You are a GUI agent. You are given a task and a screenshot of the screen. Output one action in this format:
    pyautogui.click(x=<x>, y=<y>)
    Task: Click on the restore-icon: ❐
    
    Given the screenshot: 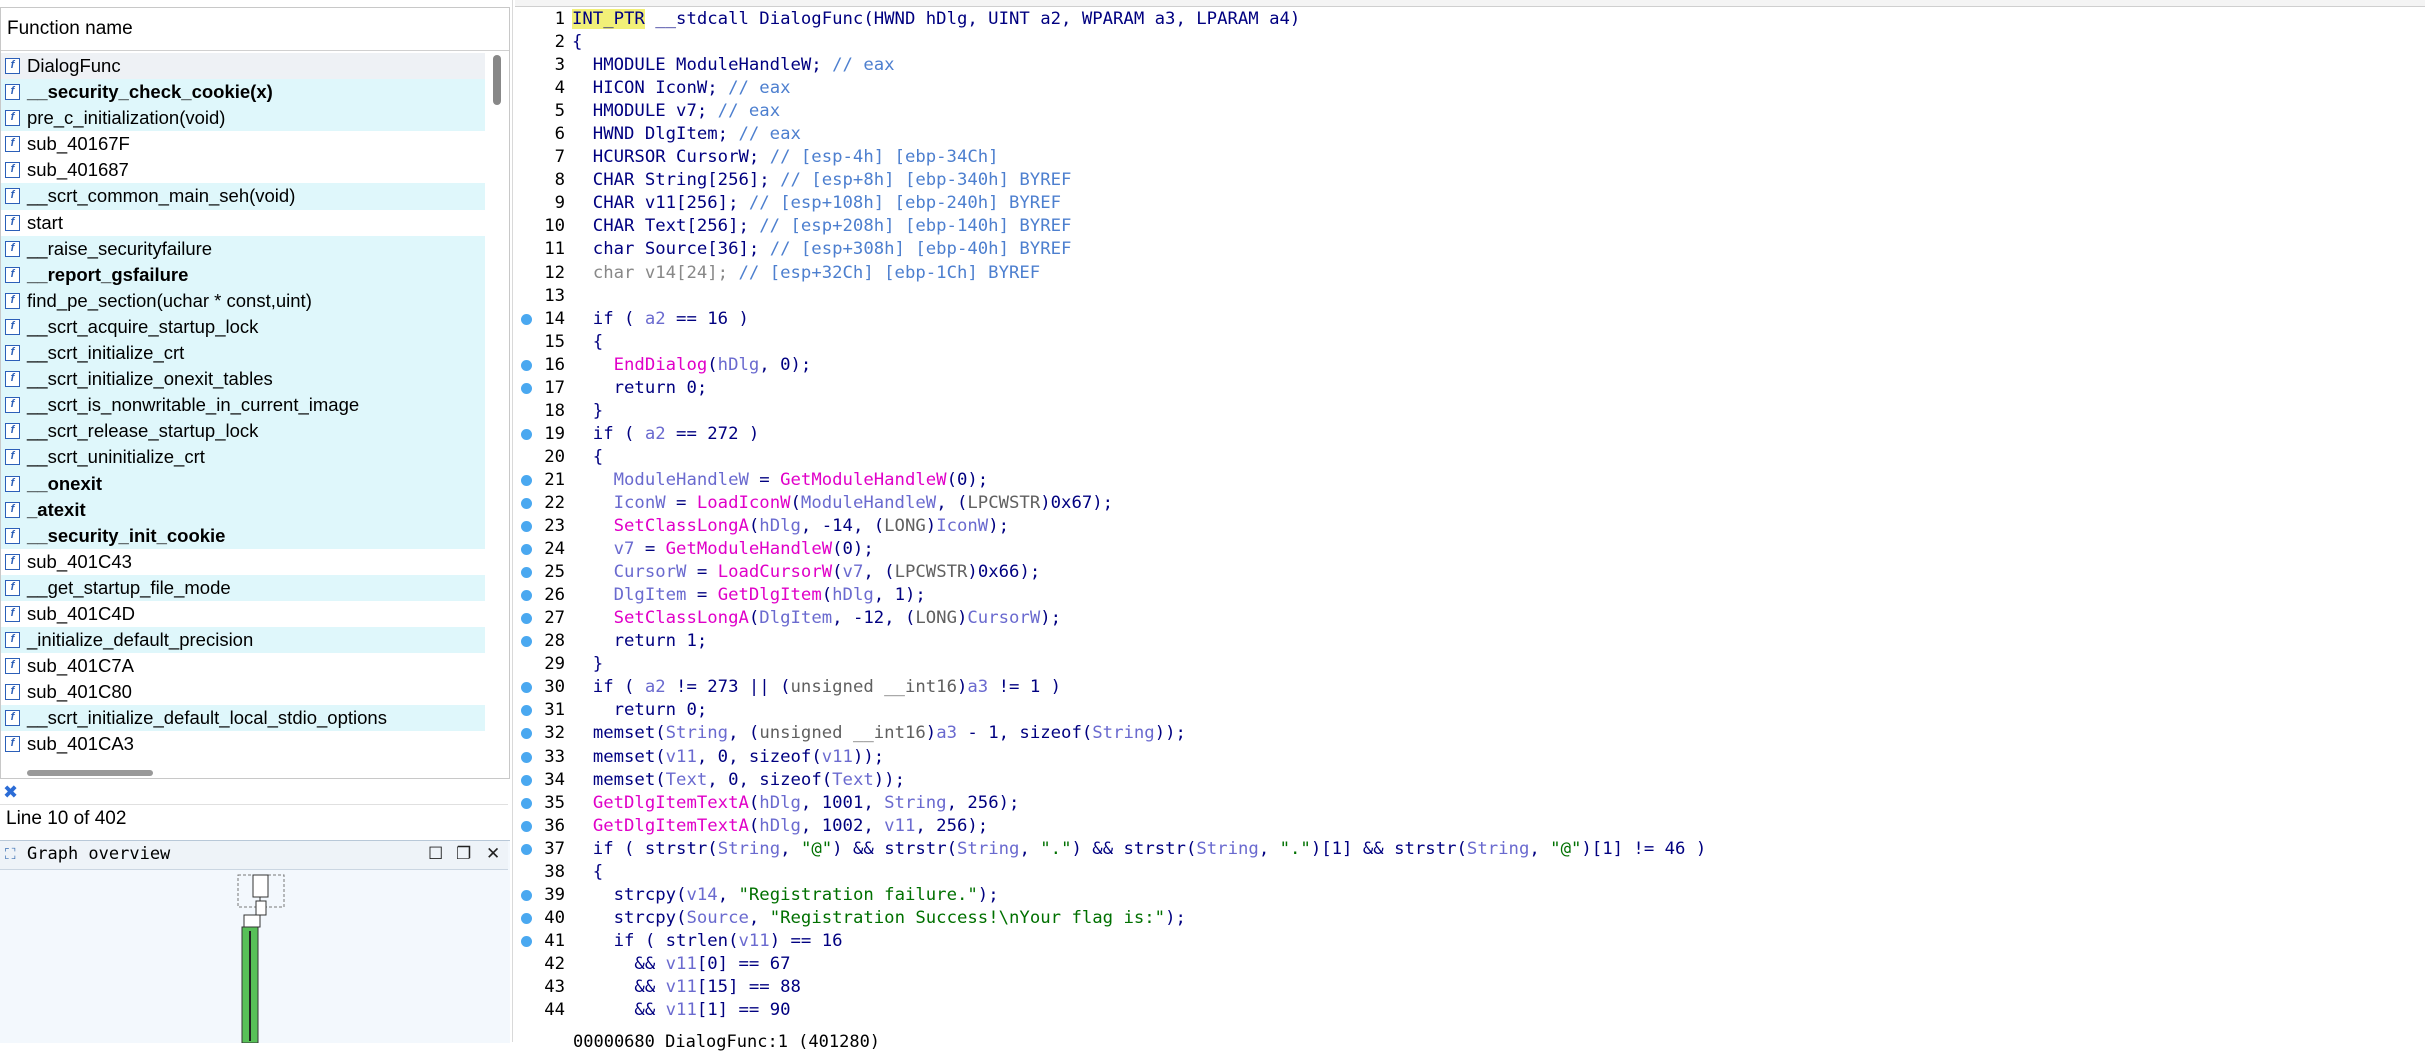 What is the action you would take?
    pyautogui.click(x=463, y=854)
    